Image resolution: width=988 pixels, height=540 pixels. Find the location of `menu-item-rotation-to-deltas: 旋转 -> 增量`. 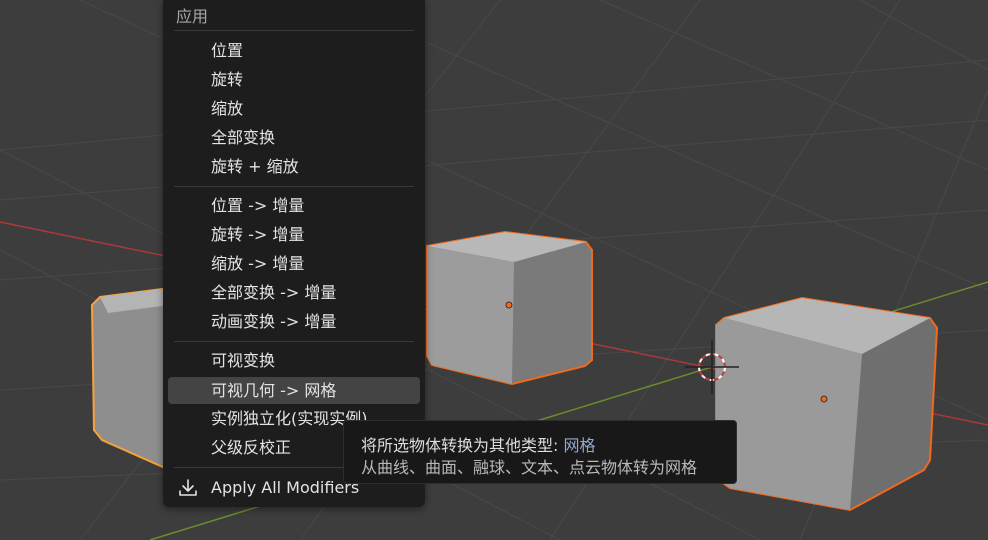

menu-item-rotation-to-deltas: 旋转 -> 增量 is located at coordinates (294, 234).